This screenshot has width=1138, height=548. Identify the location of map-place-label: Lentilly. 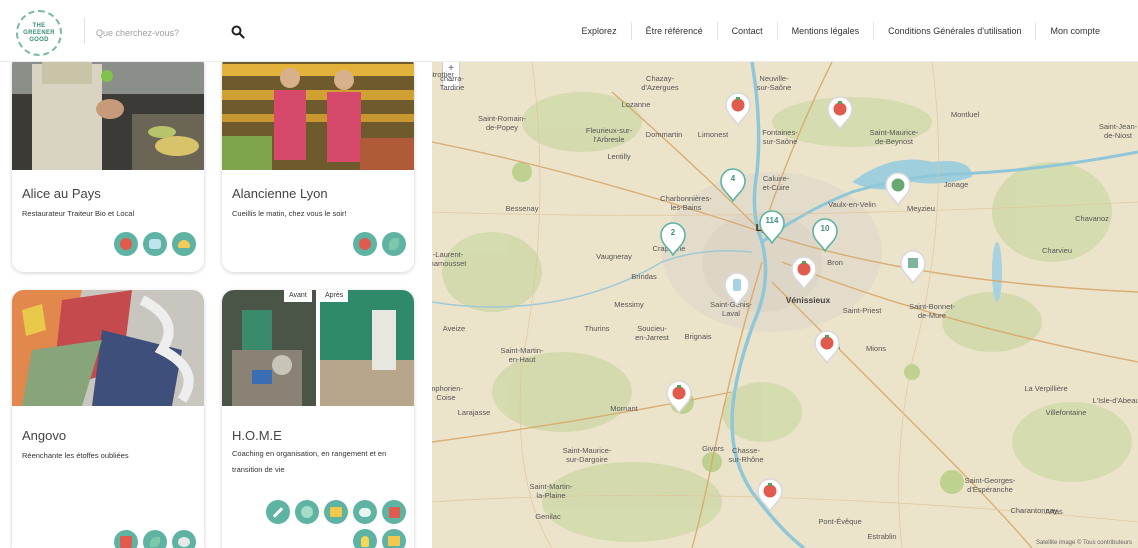
(619, 156).